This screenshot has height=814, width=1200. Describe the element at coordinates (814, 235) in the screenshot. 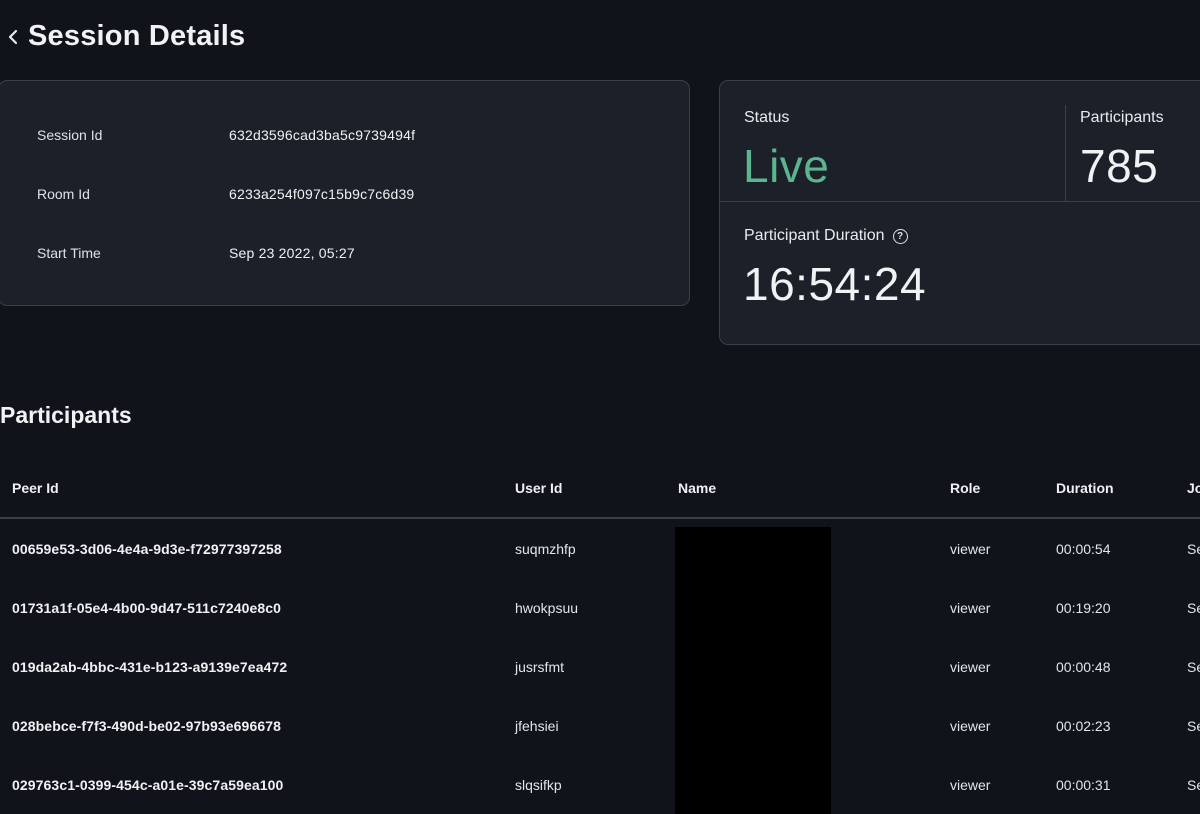

I see `participant-duration-label-text: Participant Duration` at that location.